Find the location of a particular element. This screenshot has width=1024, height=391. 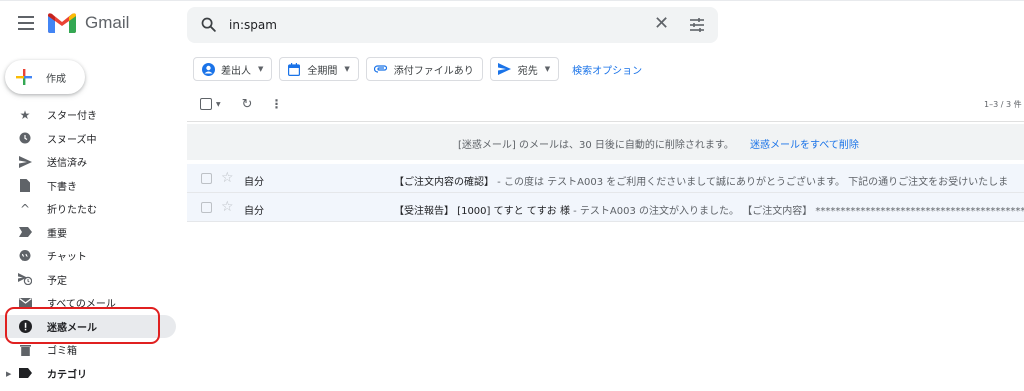

filter-chip-to: 宛先 ▼ is located at coordinates (524, 69).